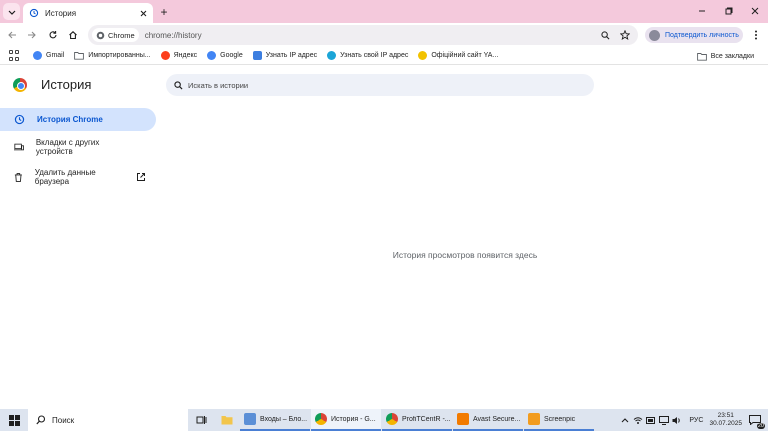 This screenshot has width=768, height=431. I want to click on bookmark-yandex: Яндекс, so click(179, 56).